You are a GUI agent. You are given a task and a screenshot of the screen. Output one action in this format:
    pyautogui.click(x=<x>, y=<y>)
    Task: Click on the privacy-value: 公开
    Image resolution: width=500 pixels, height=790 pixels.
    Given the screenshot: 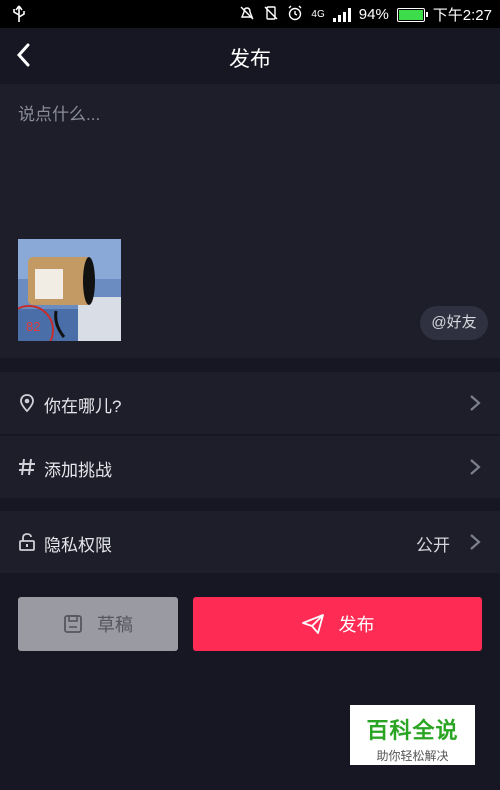 What is the action you would take?
    pyautogui.click(x=433, y=545)
    